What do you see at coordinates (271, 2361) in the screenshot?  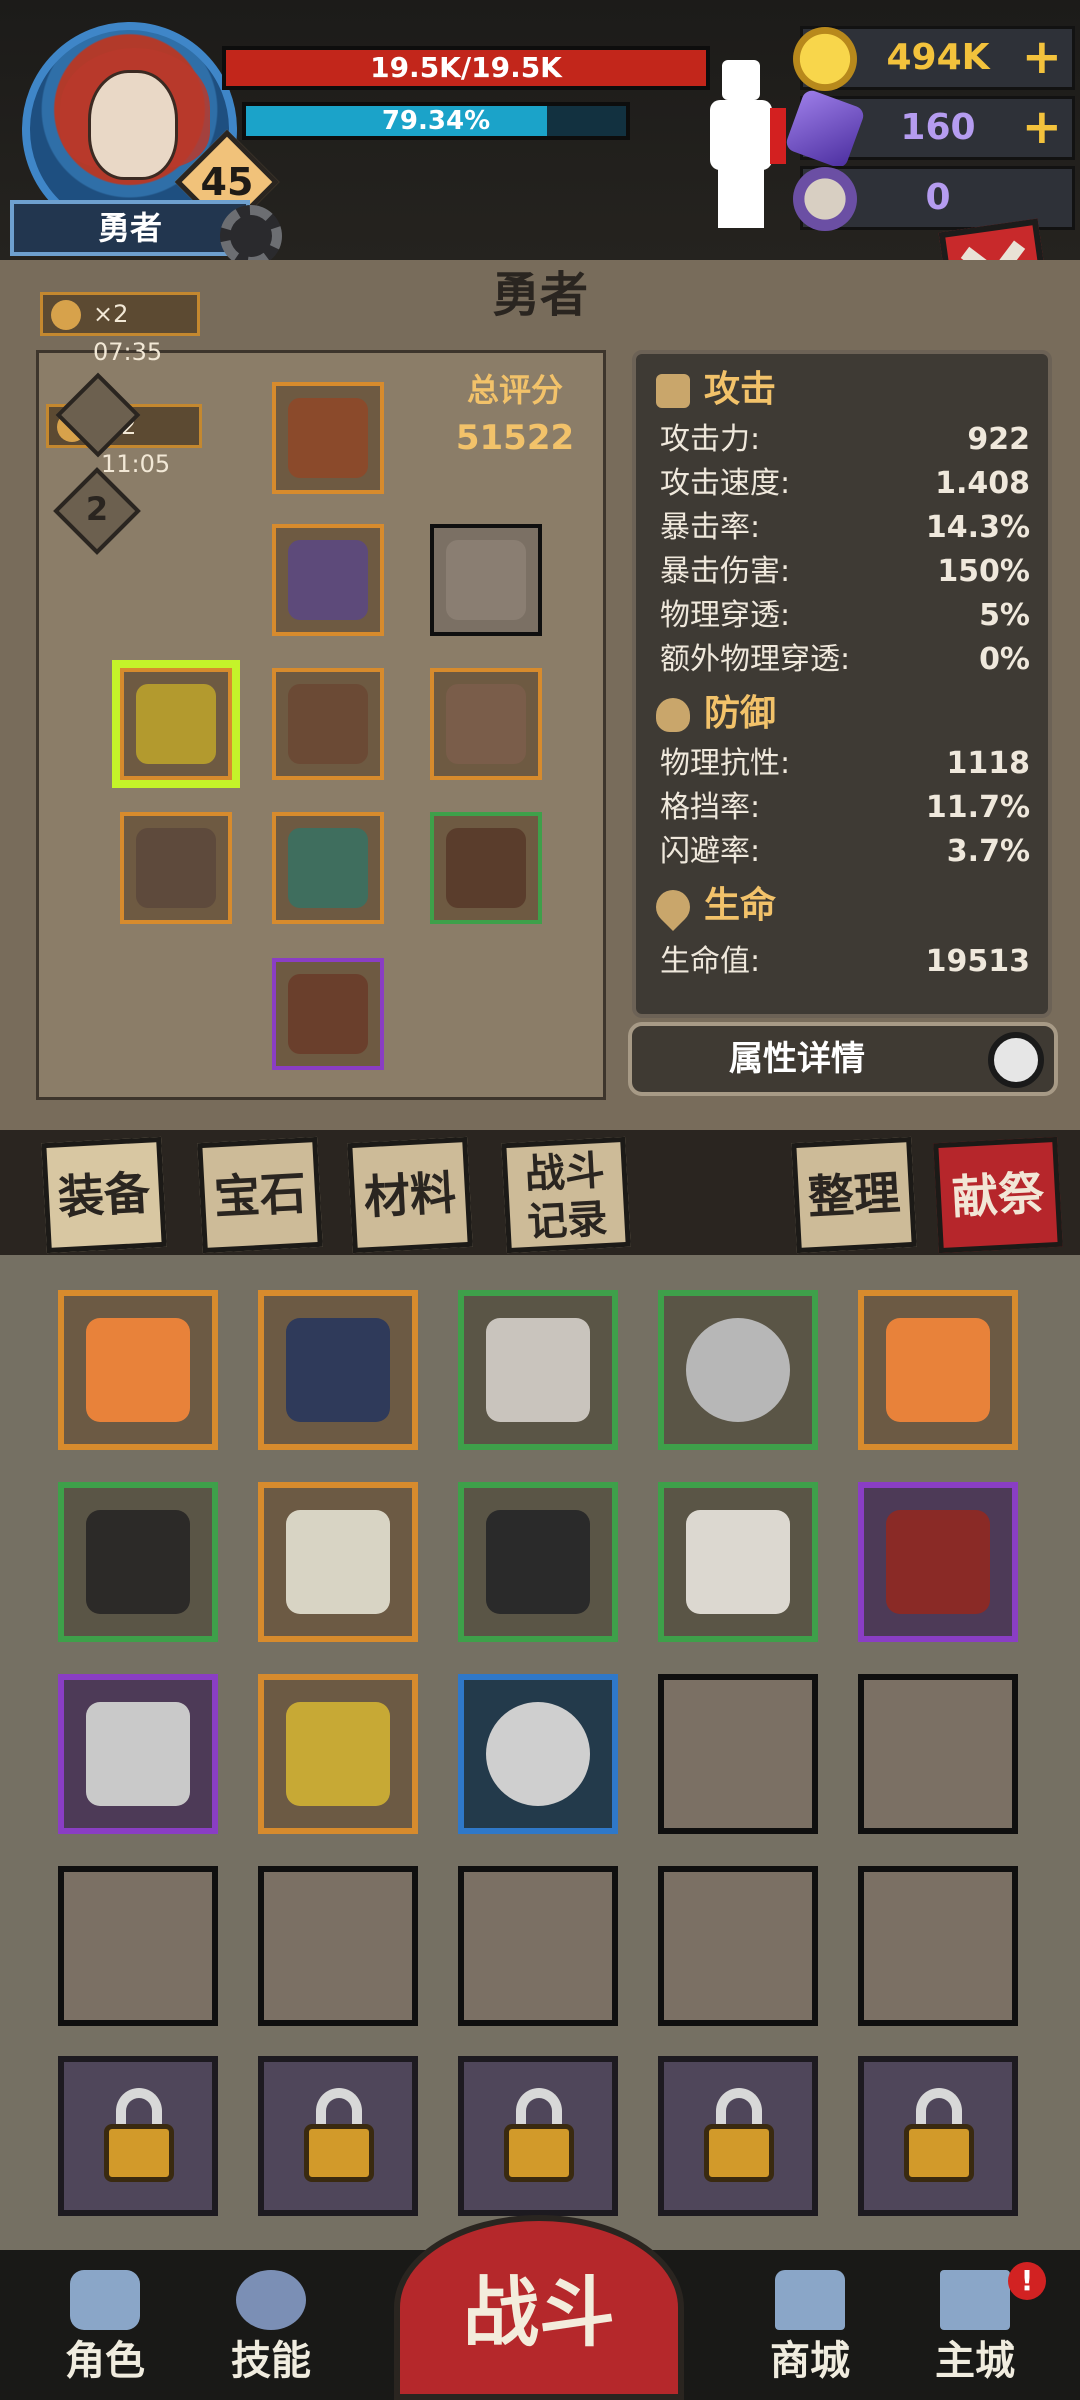 I see `nav-skills-label: 技能` at bounding box center [271, 2361].